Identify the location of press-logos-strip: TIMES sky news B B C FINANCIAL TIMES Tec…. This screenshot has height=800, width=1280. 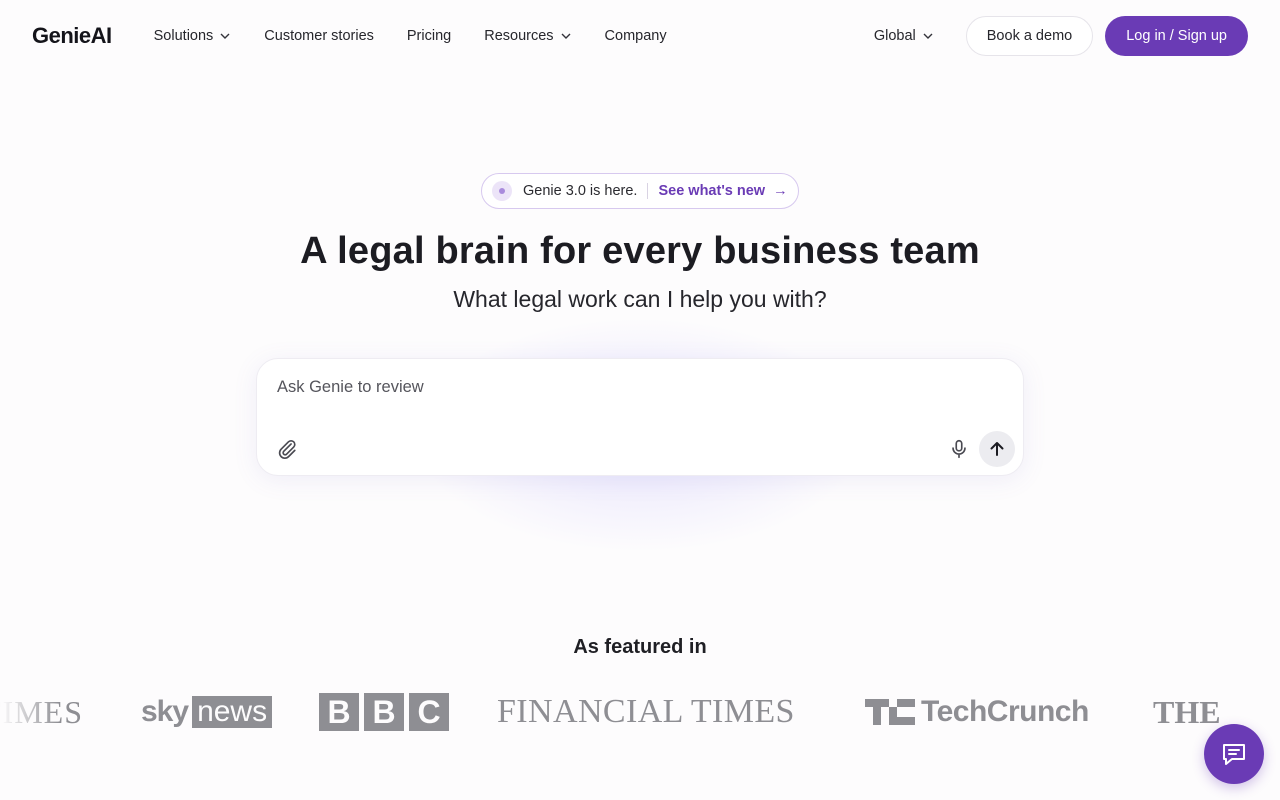
(640, 712).